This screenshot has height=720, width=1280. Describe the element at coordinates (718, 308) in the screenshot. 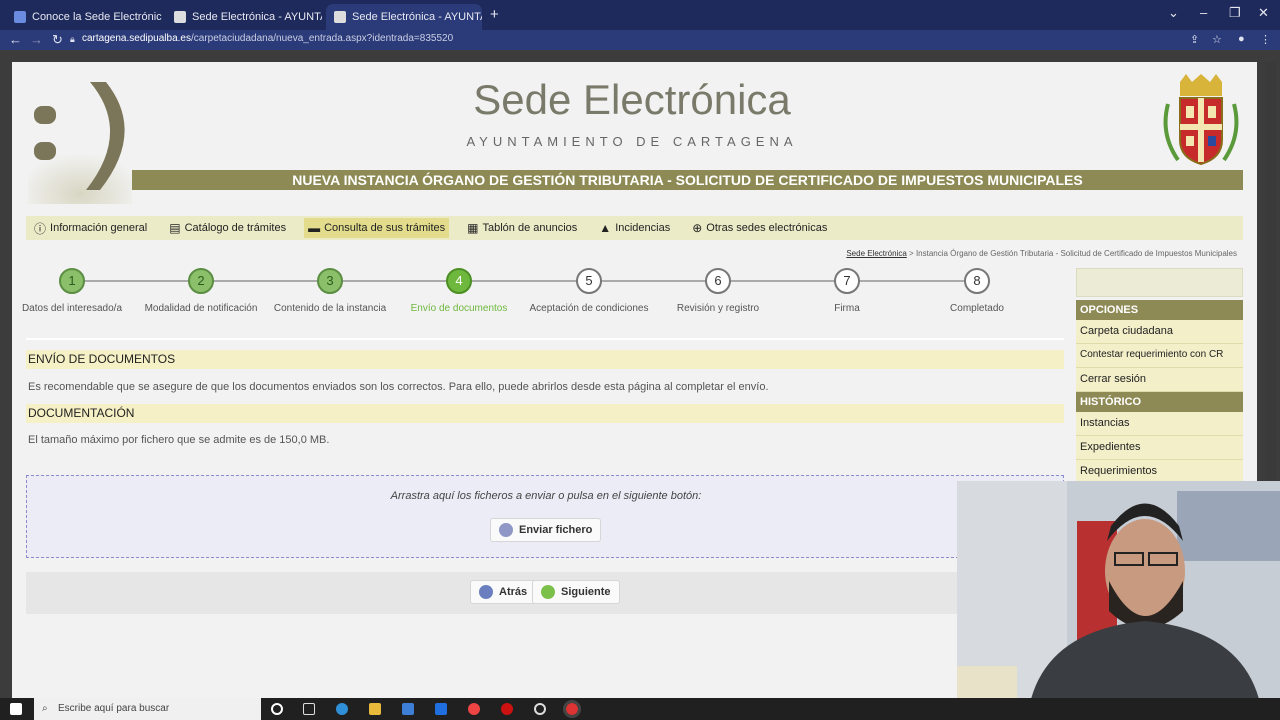

I see `step-label: Revisión y registro` at that location.